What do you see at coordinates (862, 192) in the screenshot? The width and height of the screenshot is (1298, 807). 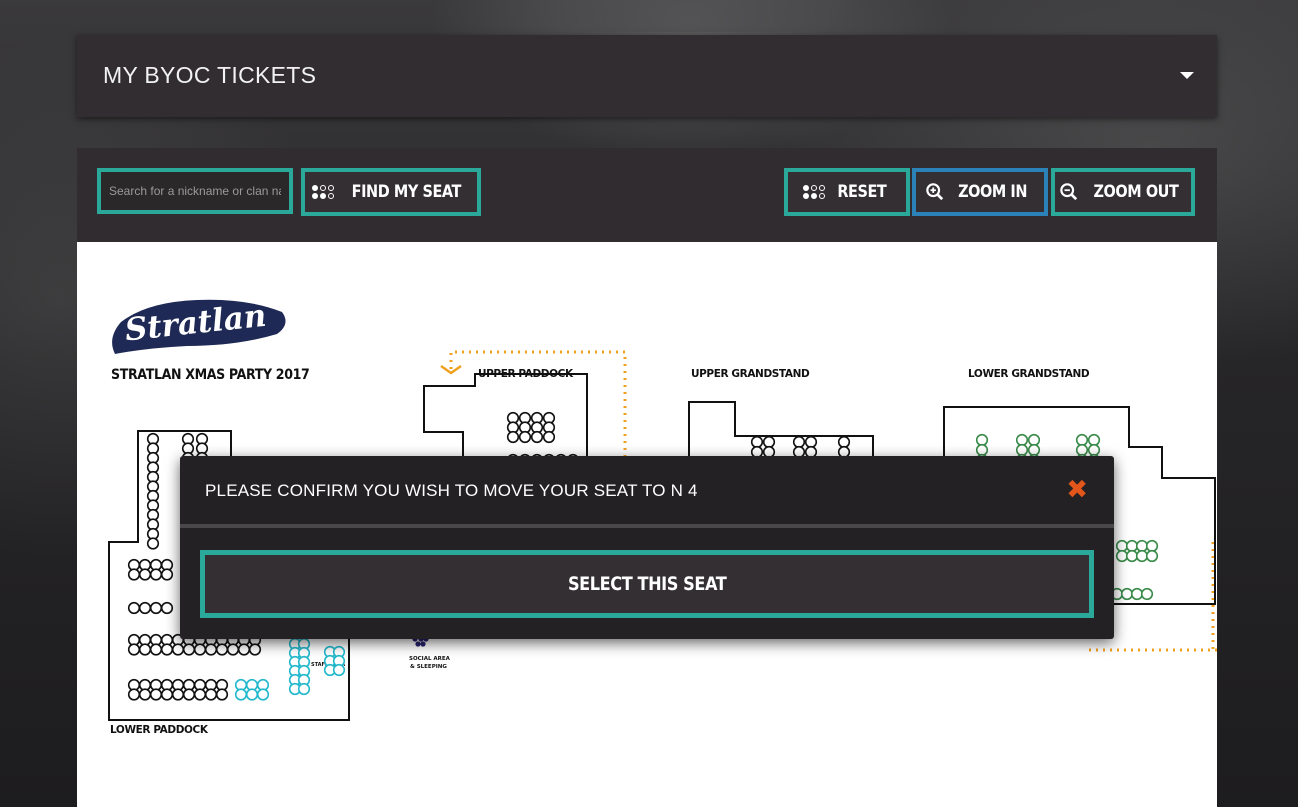 I see `reset-label: RESET` at bounding box center [862, 192].